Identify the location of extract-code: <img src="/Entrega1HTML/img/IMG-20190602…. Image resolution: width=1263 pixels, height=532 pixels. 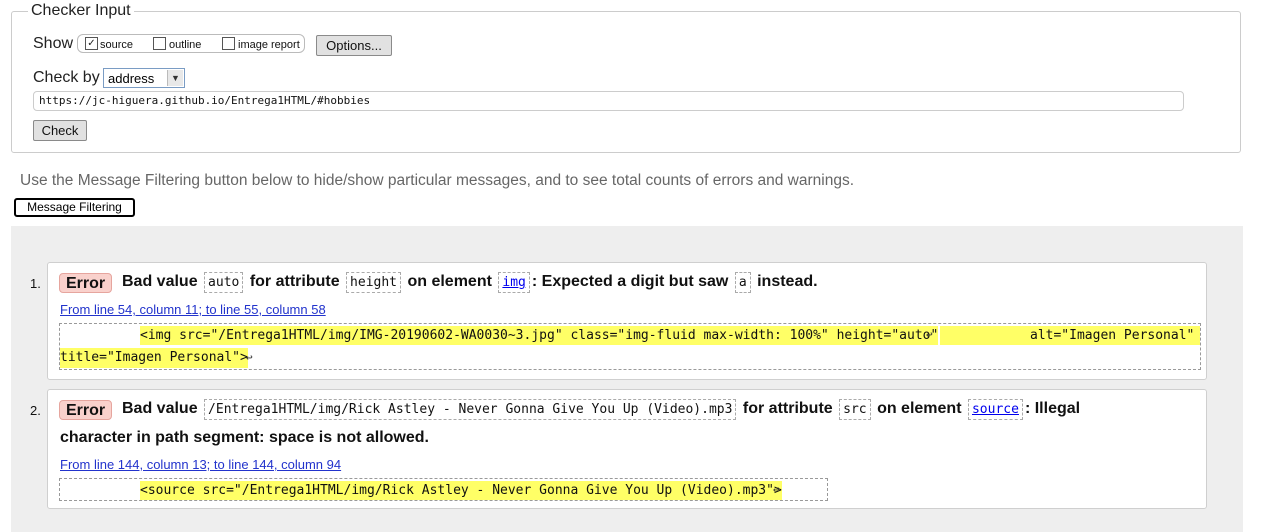
(539, 335).